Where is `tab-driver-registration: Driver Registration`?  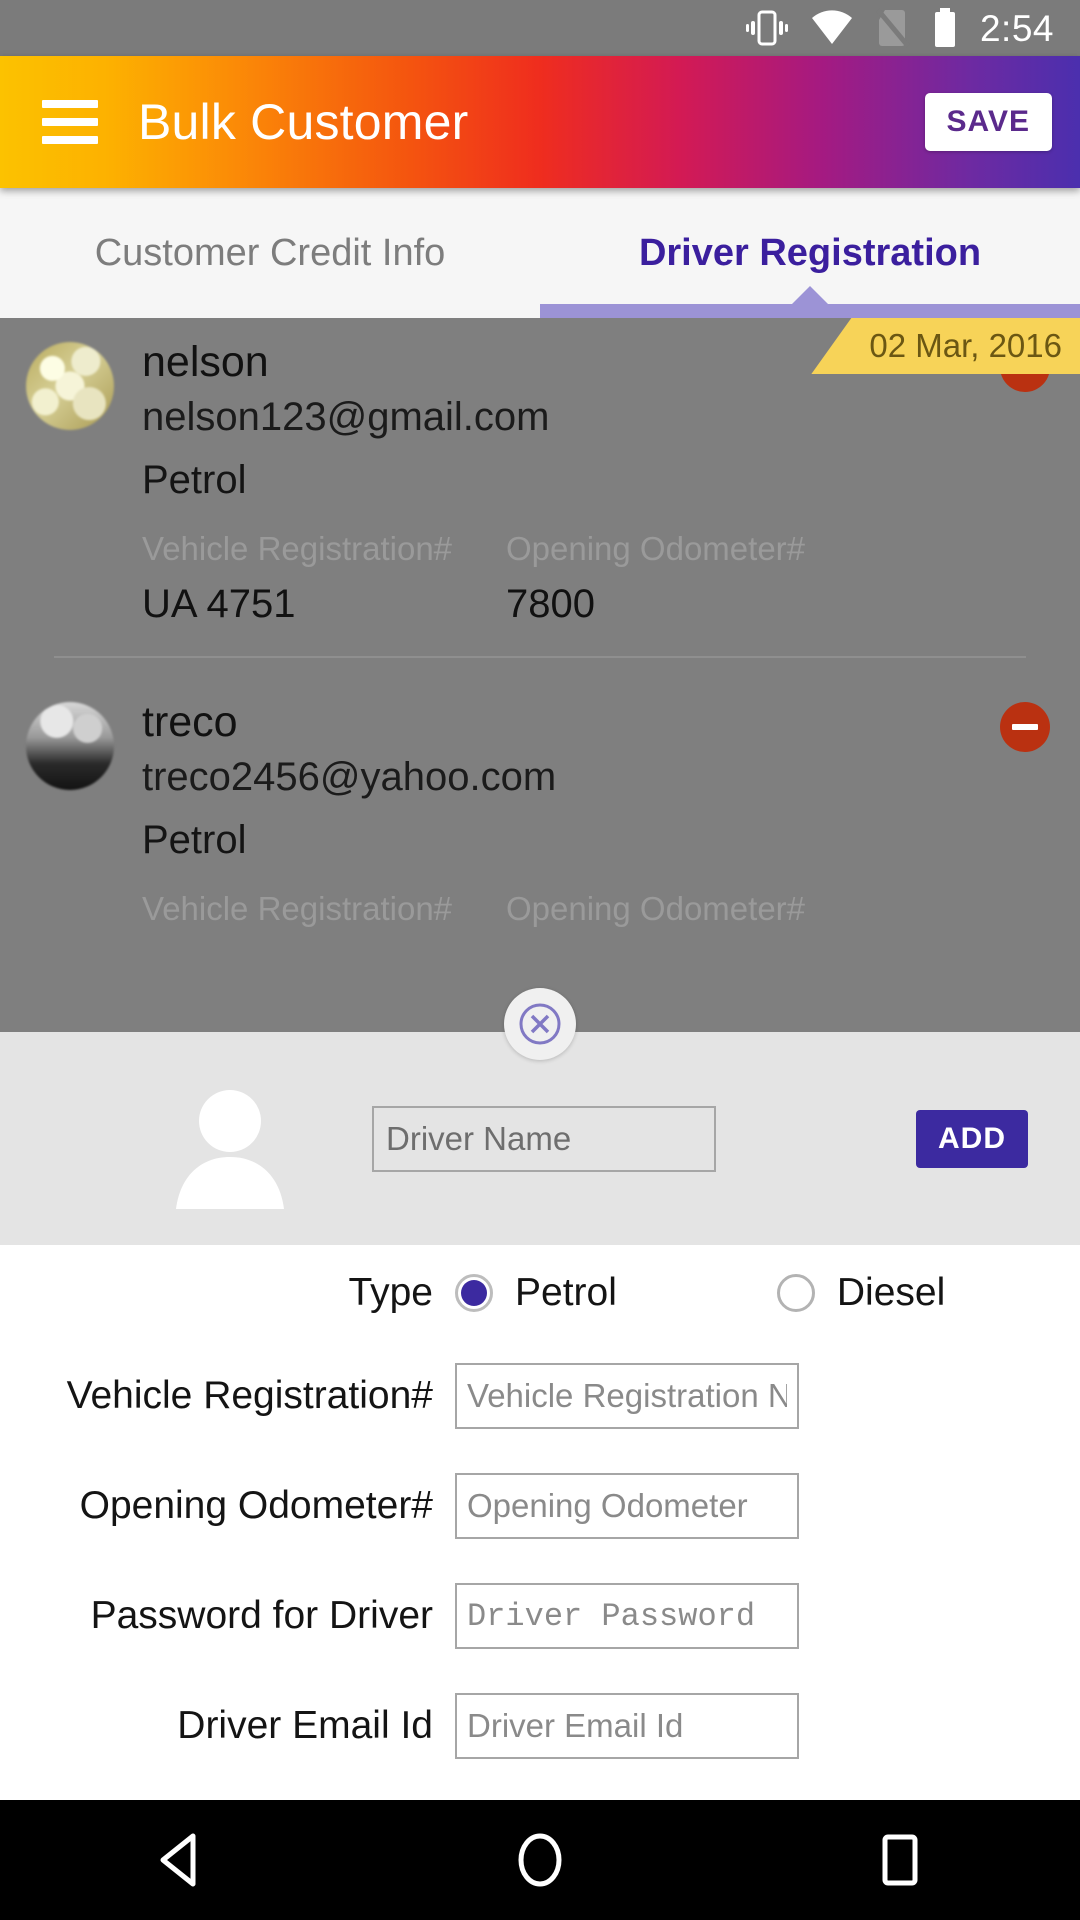
tab-driver-registration: Driver Registration is located at coordinates (810, 253).